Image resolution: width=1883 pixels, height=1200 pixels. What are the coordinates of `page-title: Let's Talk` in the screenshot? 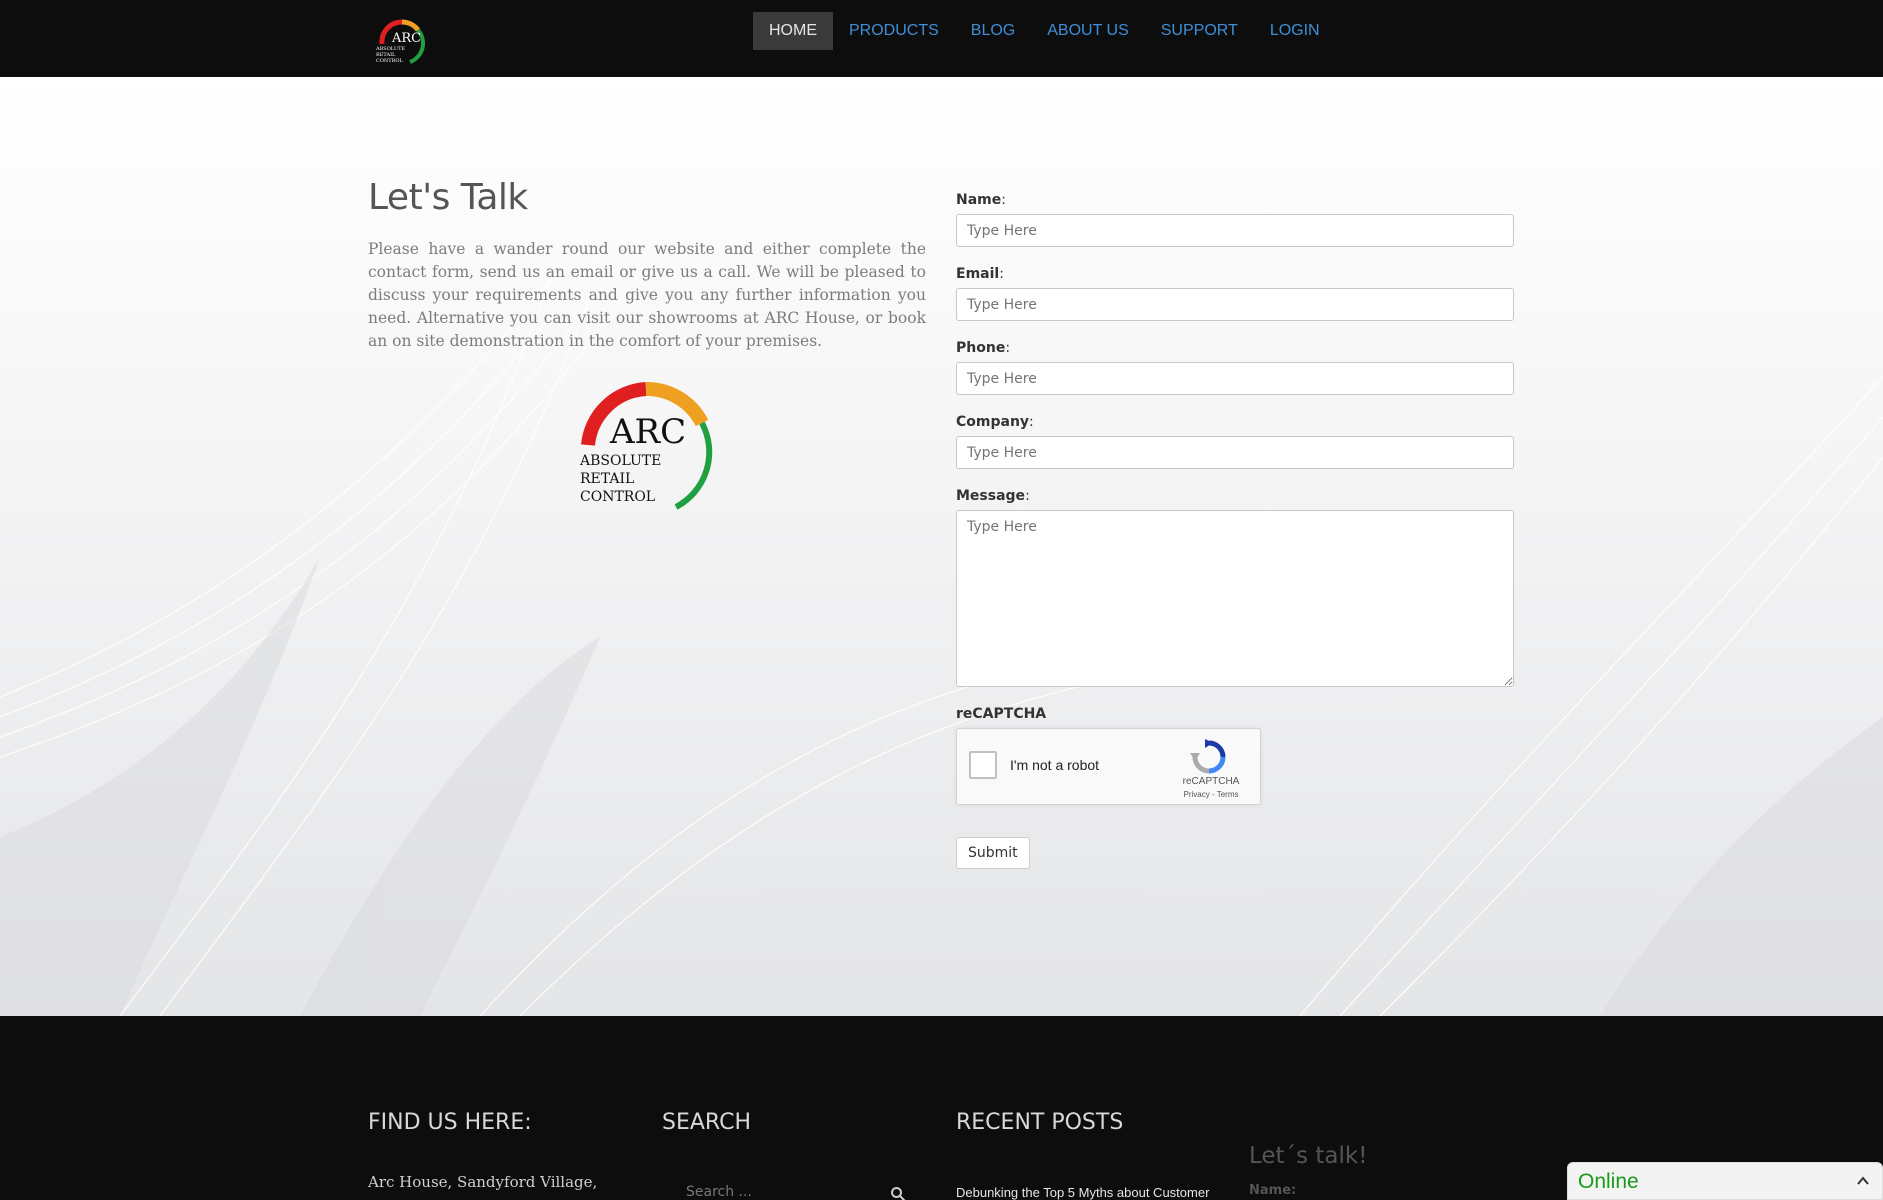 It's located at (448, 197).